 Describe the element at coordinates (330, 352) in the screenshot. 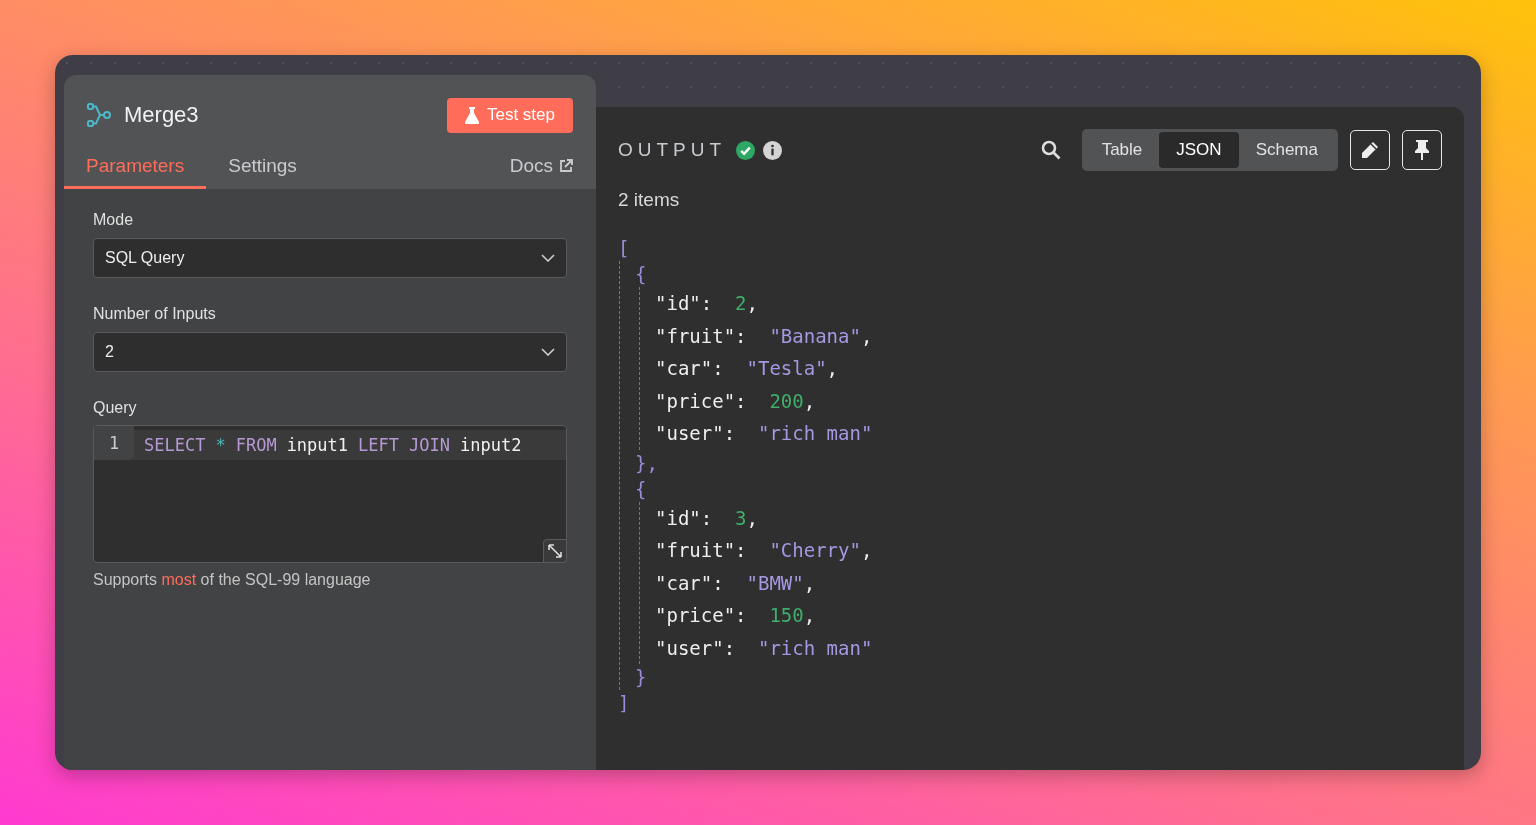

I see `select-field: 2` at that location.